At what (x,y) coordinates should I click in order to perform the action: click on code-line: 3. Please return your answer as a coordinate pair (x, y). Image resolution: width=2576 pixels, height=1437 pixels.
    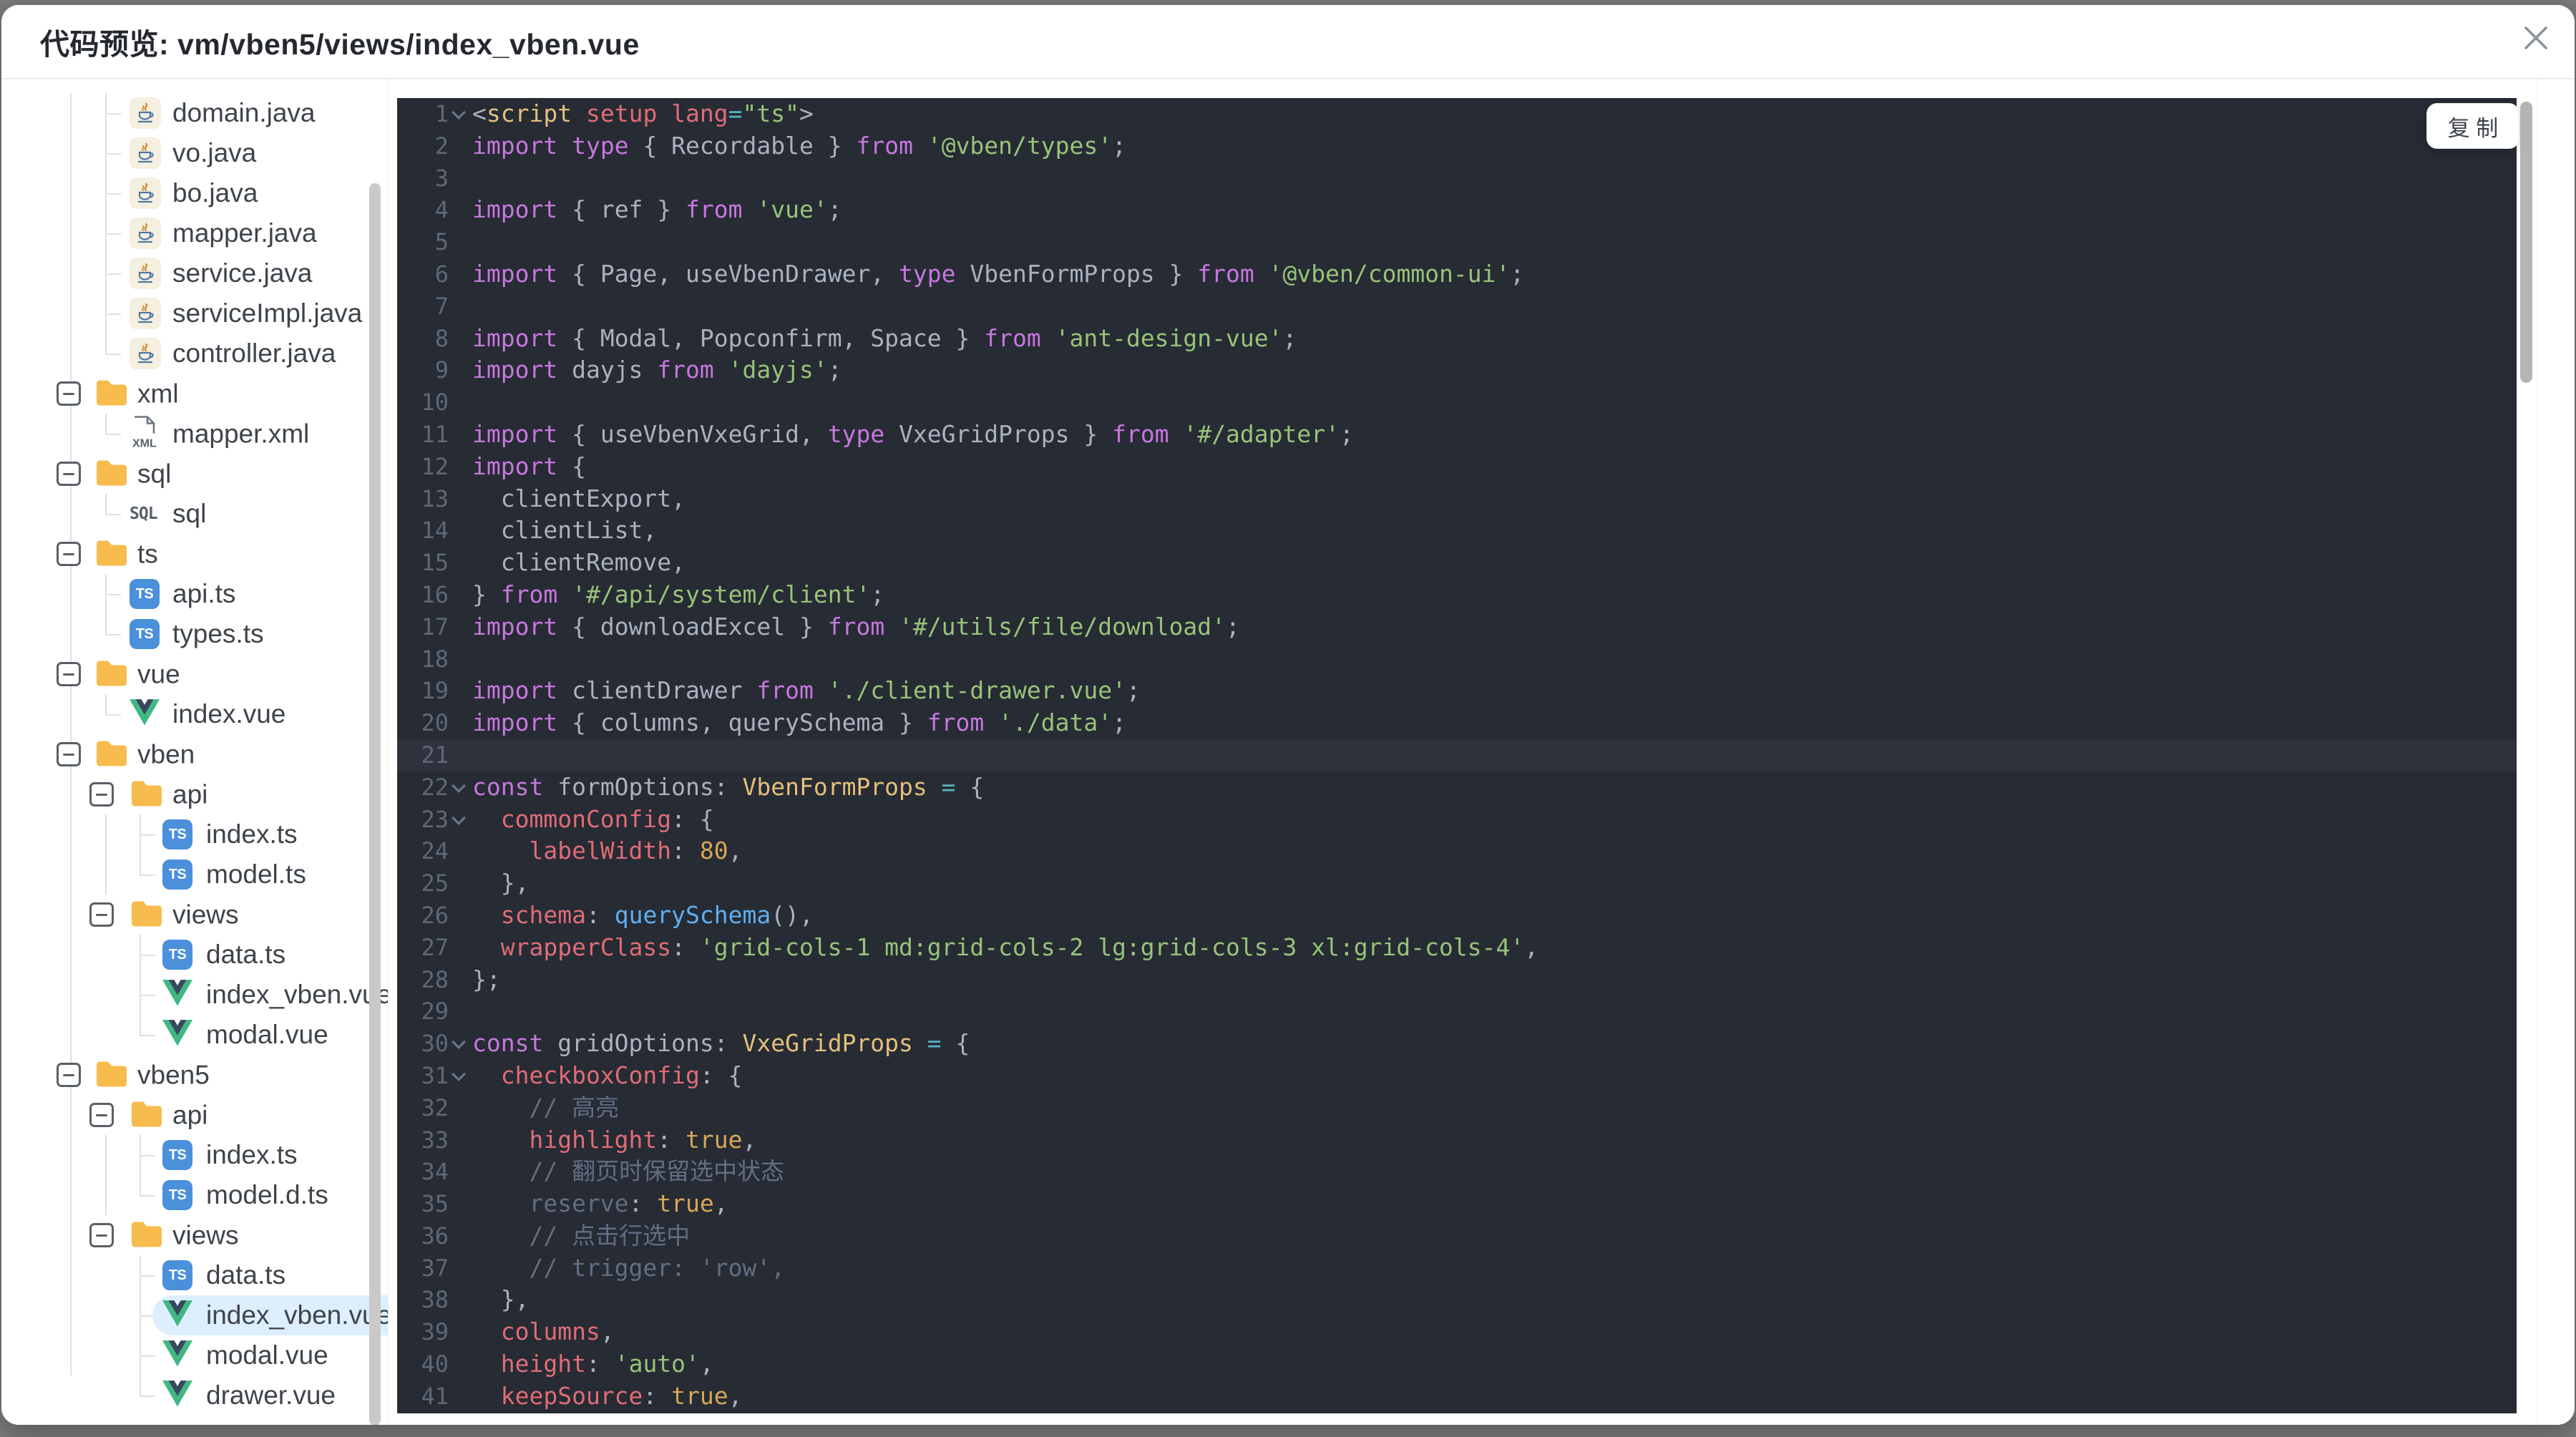
    Looking at the image, I should click on (1457, 178).